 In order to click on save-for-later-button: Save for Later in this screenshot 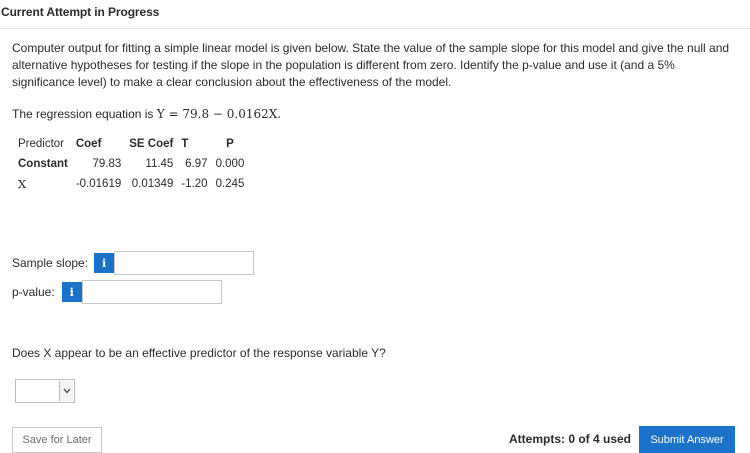, I will do `click(57, 440)`.